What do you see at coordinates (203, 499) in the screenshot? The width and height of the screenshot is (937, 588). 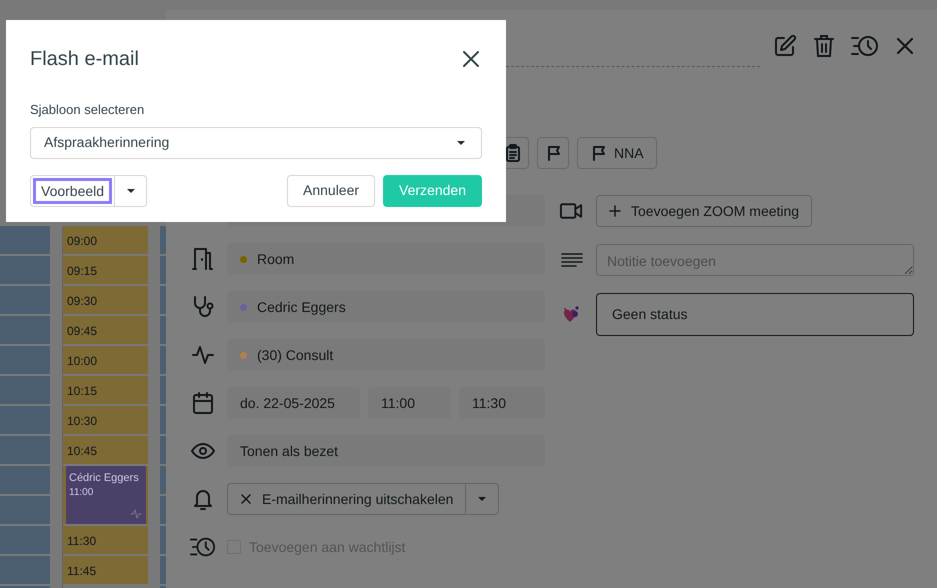 I see `bell-icon` at bounding box center [203, 499].